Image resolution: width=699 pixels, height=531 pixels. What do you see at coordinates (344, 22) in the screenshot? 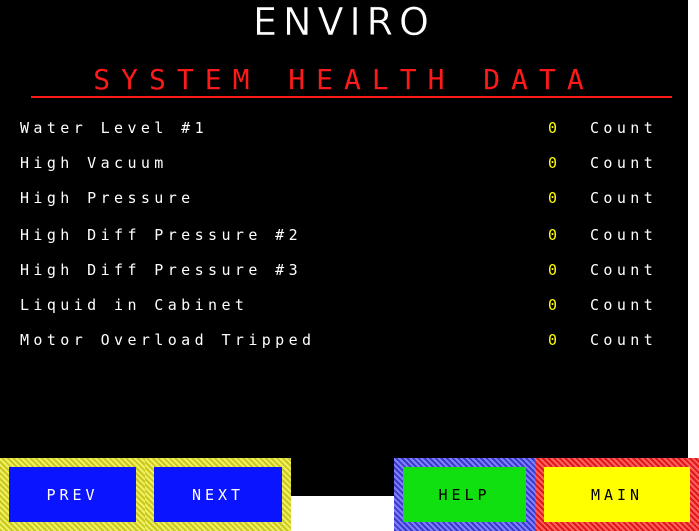
I see `page-title: ENVIRO` at bounding box center [344, 22].